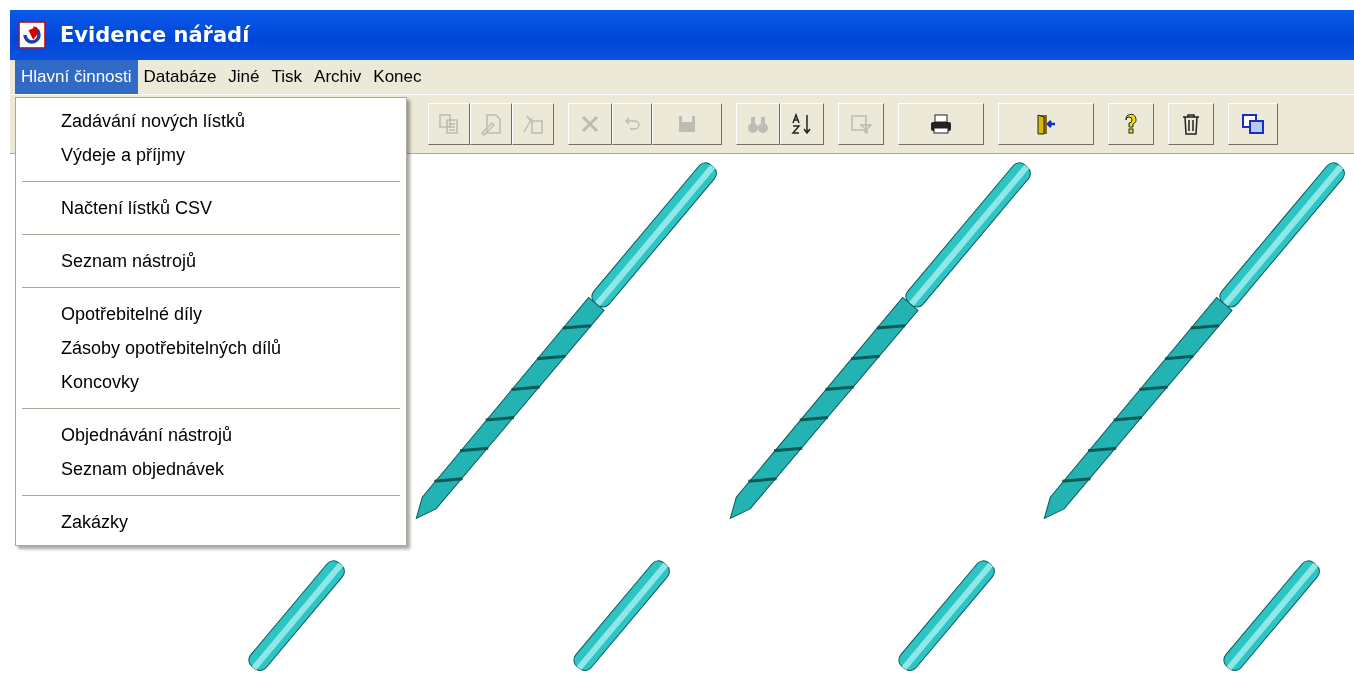 This screenshot has height=674, width=1354. I want to click on menu-entry: Zásoby opotřebitelných dílů, so click(211, 348).